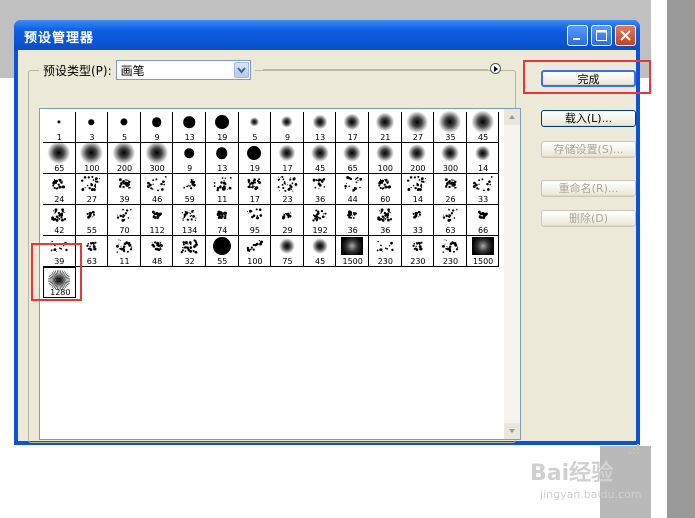 The width and height of the screenshot is (695, 518). What do you see at coordinates (59, 189) in the screenshot?
I see `brush-preset-item: 24` at bounding box center [59, 189].